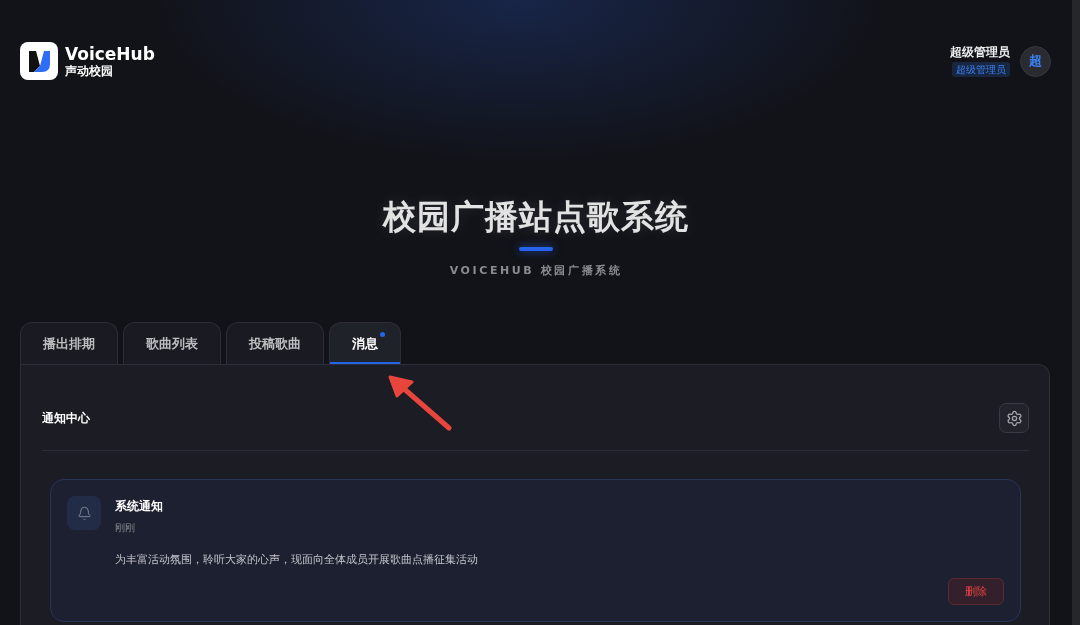 The width and height of the screenshot is (1080, 625). Describe the element at coordinates (980, 52) in the screenshot. I see `user-name: 超级管理员` at that location.